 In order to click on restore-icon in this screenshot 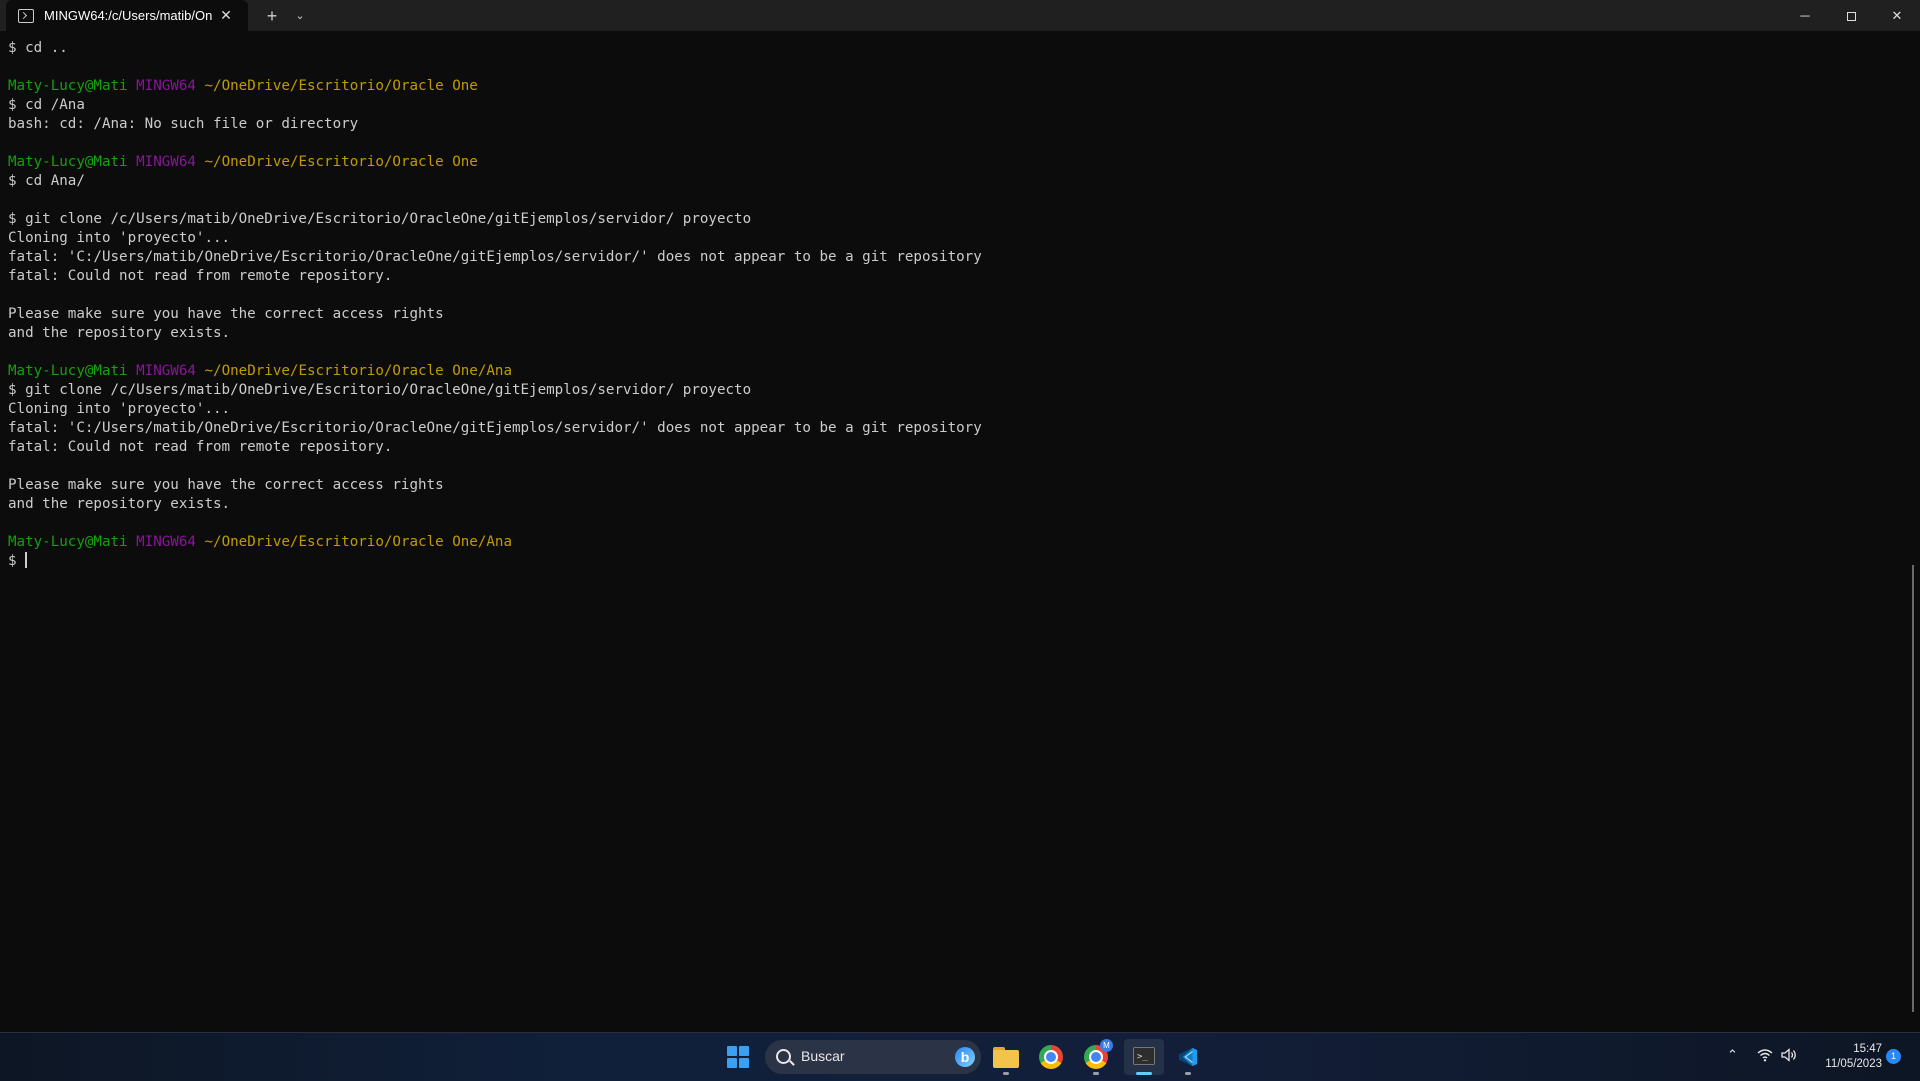, I will do `click(1851, 16)`.